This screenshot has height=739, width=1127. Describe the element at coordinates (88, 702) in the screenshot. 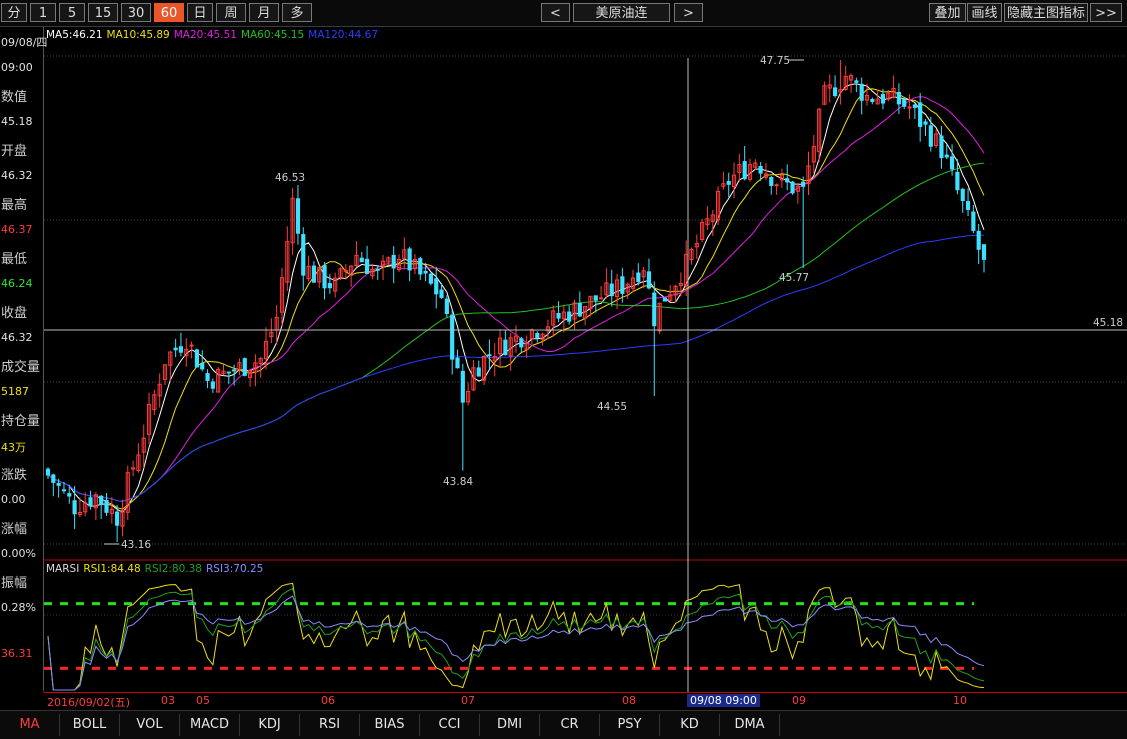

I see `time-axis-label-0: 2016/09/02(五)` at that location.